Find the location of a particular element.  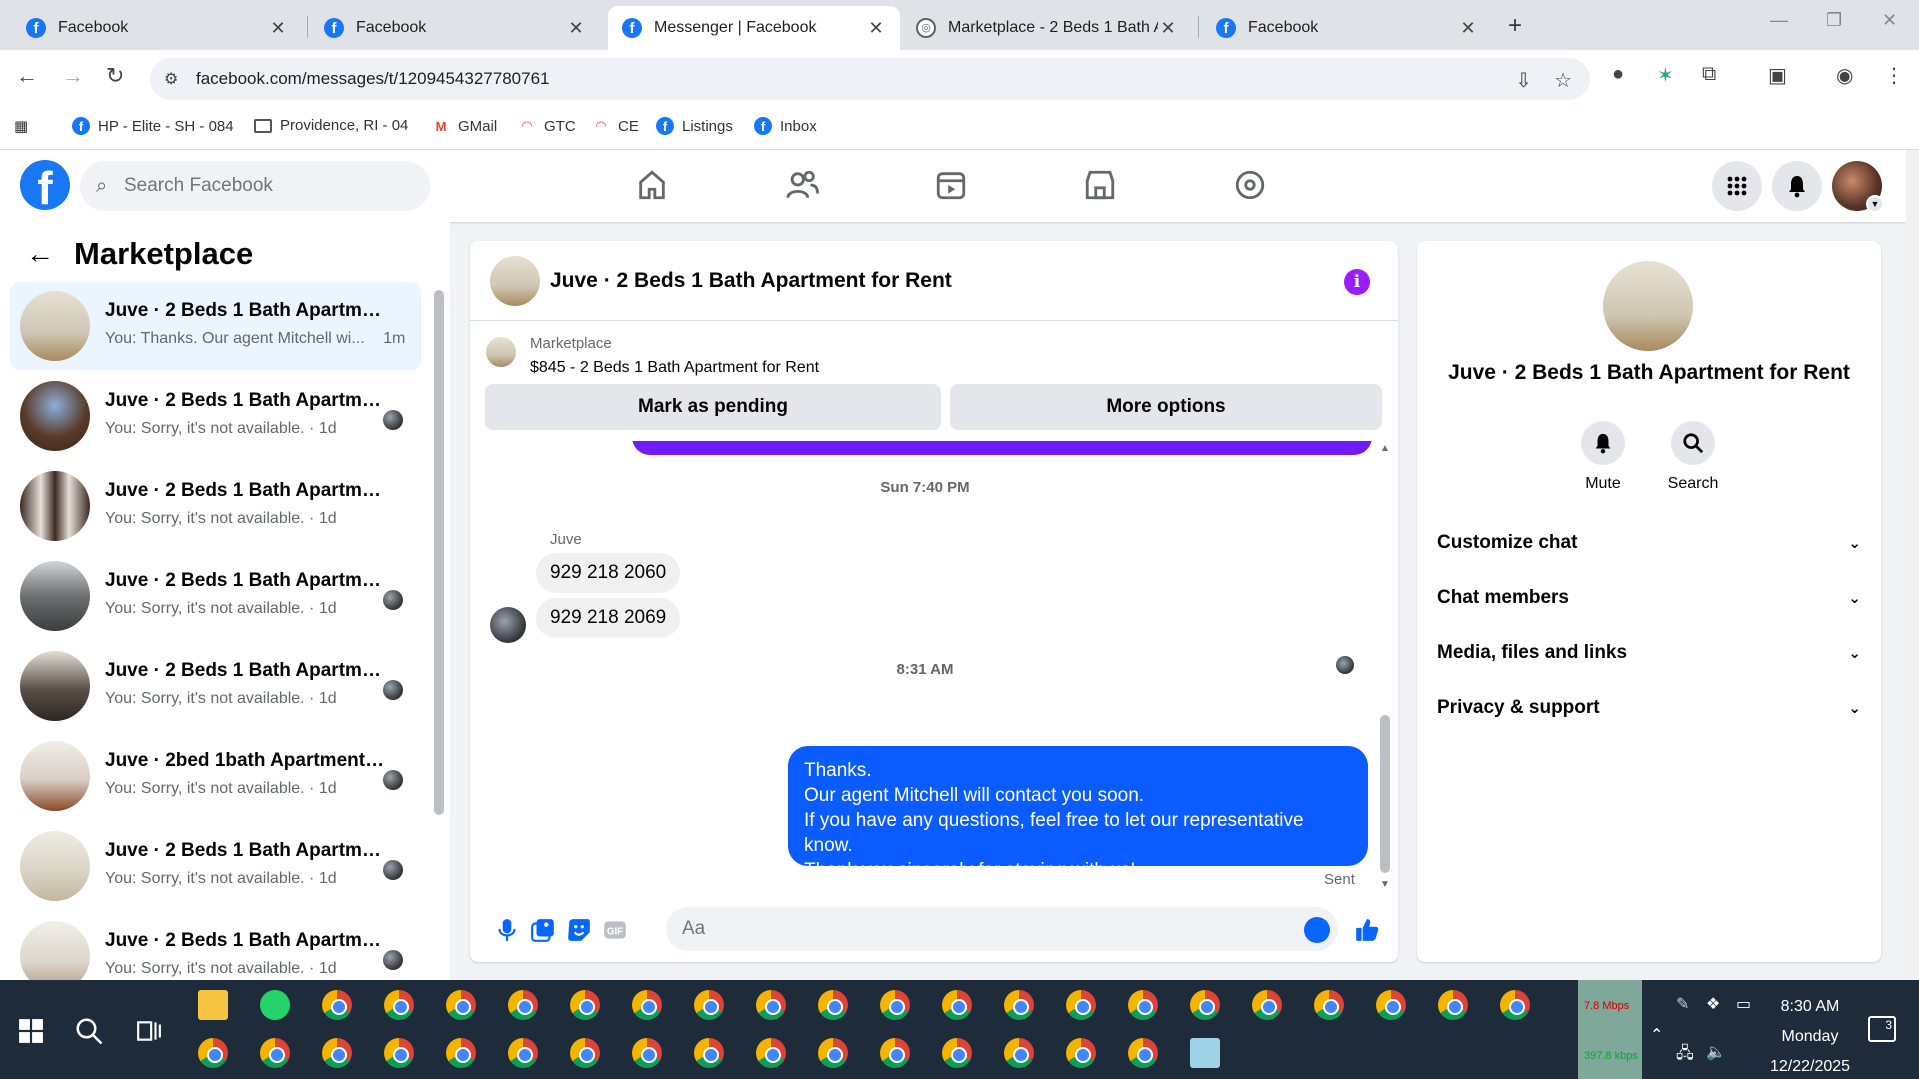

search-input is located at coordinates (269, 186).